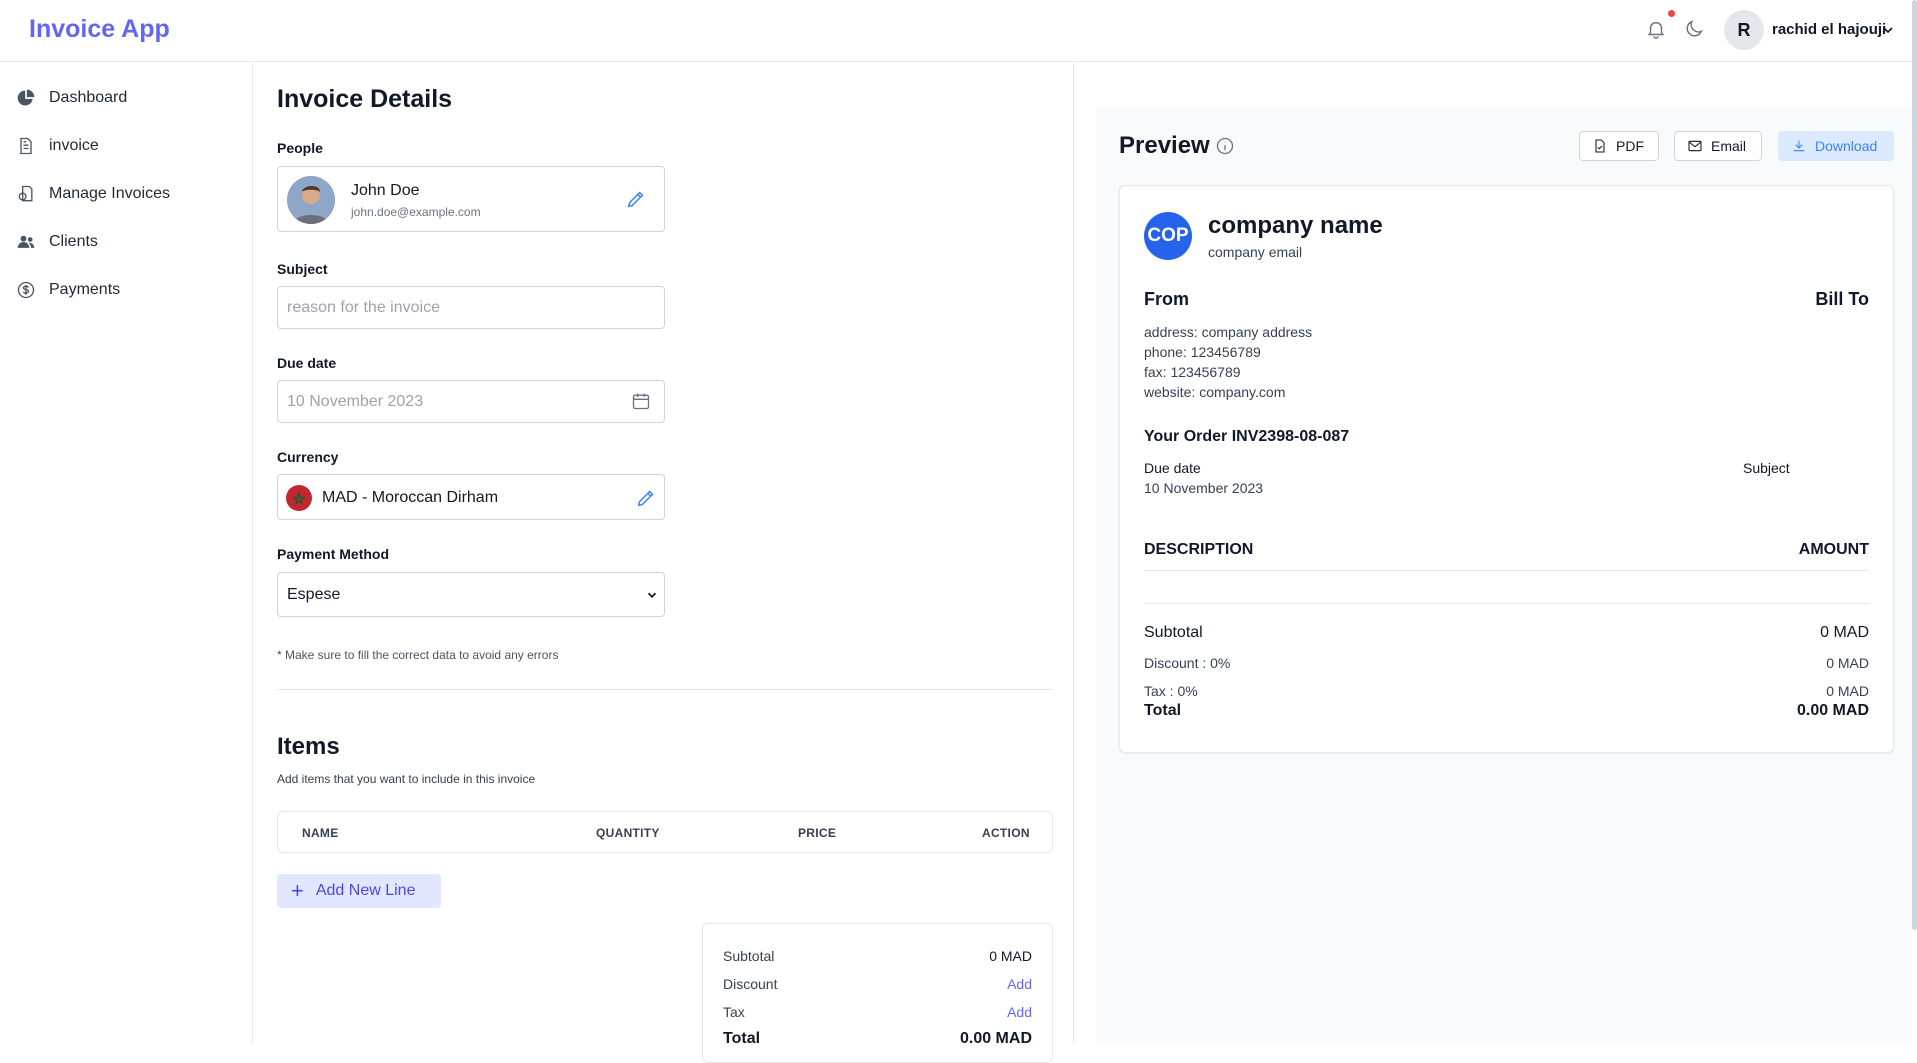 The width and height of the screenshot is (1917, 1063). Describe the element at coordinates (1255, 252) in the screenshot. I see `company-email: company email` at that location.